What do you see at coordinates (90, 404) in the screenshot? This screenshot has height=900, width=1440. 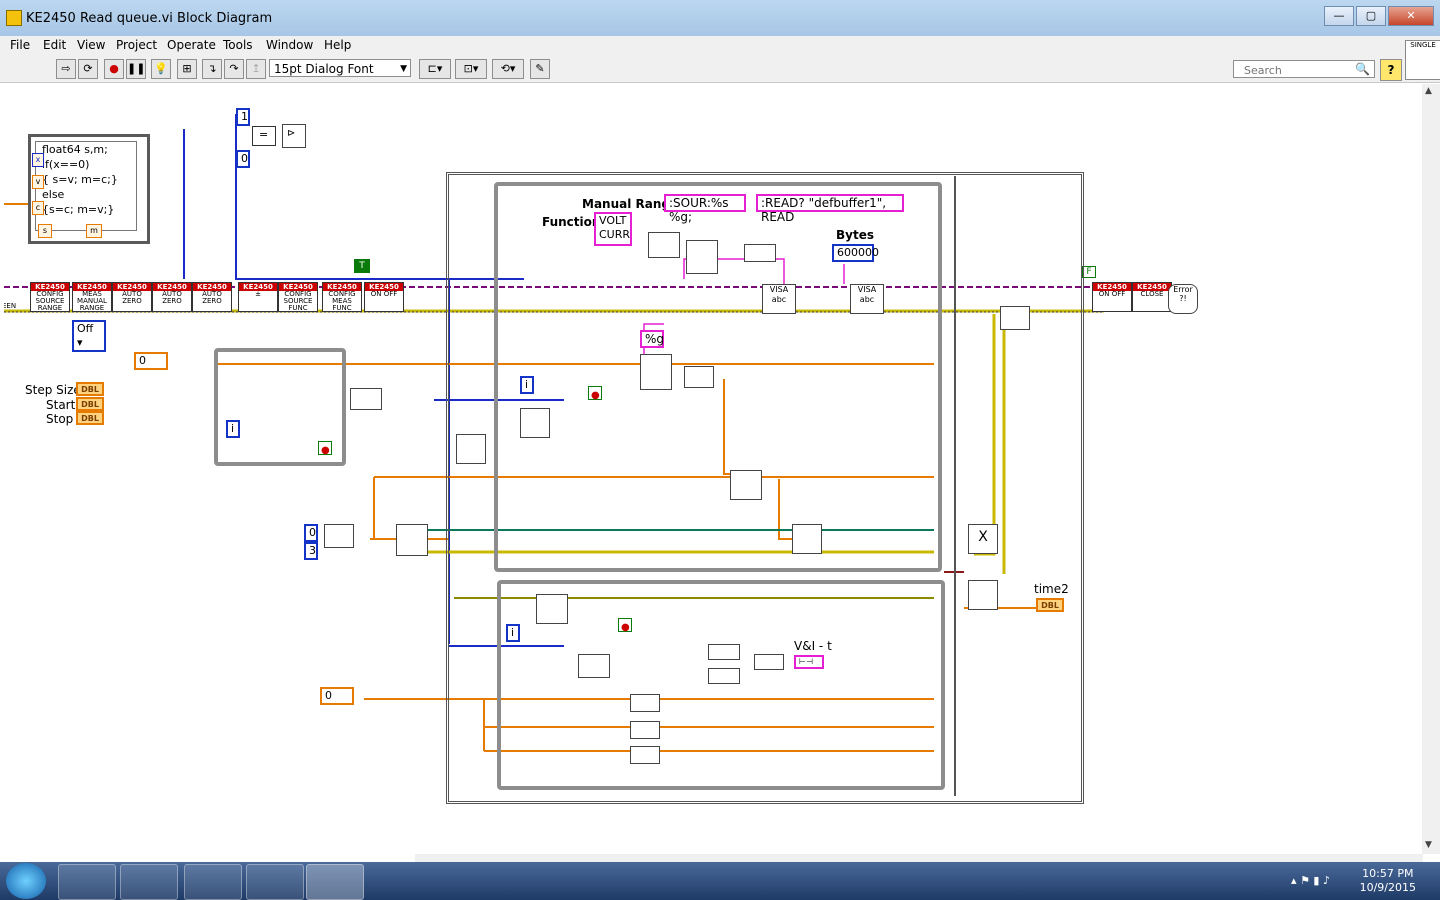 I see `start-control: DBL` at bounding box center [90, 404].